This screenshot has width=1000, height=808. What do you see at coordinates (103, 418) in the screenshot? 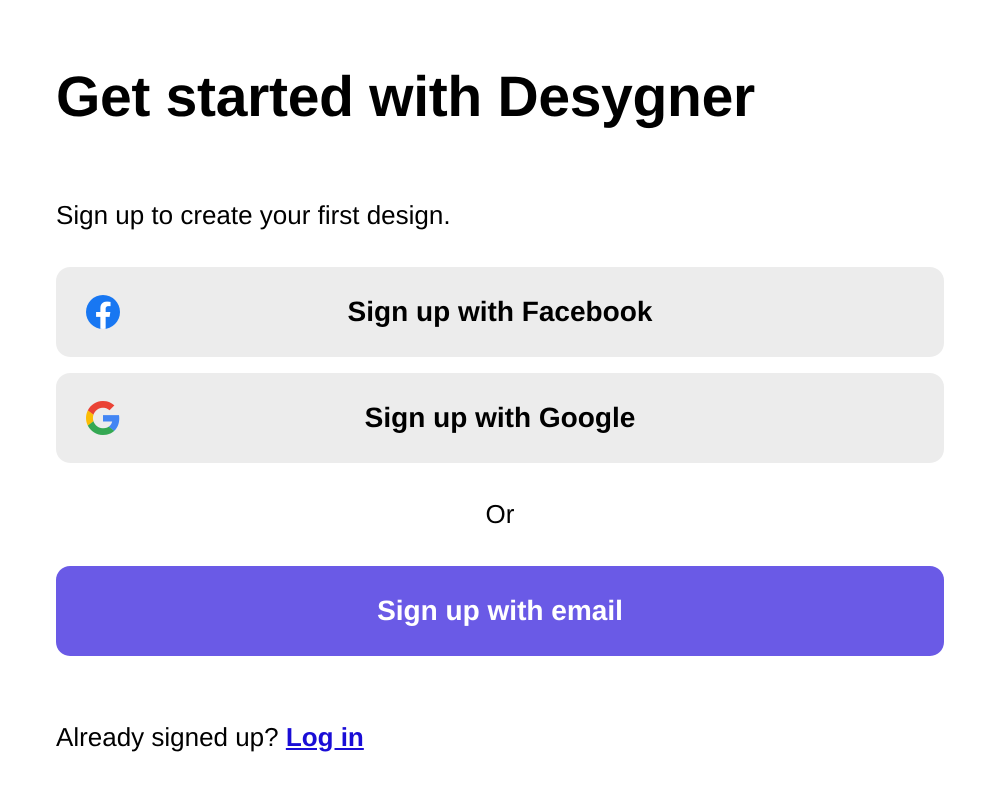
I see `g-logo-icon` at bounding box center [103, 418].